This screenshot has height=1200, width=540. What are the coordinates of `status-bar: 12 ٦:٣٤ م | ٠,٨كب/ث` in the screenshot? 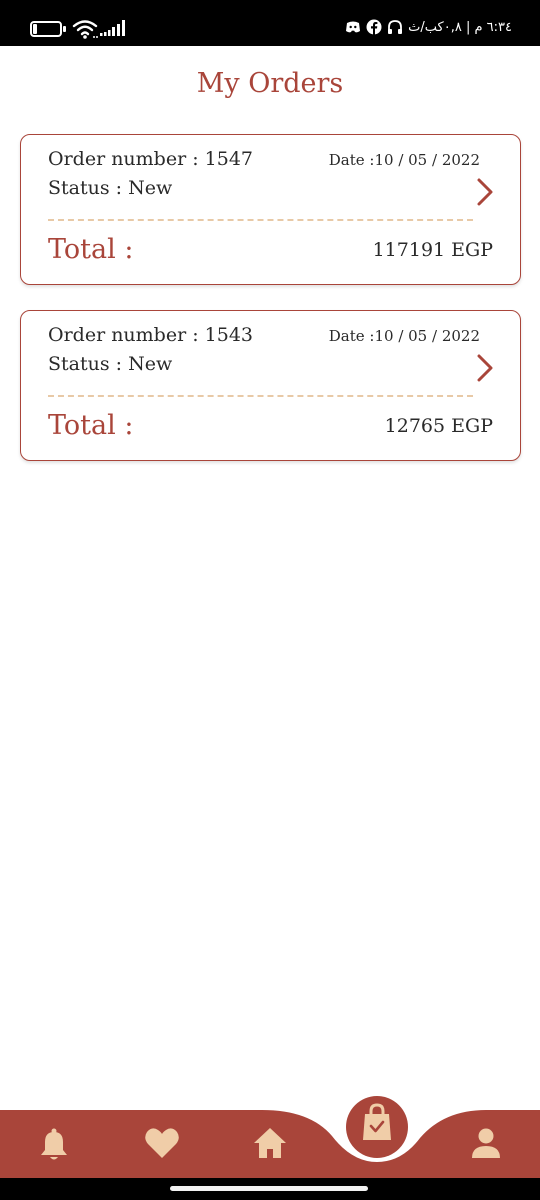 It's located at (270, 23).